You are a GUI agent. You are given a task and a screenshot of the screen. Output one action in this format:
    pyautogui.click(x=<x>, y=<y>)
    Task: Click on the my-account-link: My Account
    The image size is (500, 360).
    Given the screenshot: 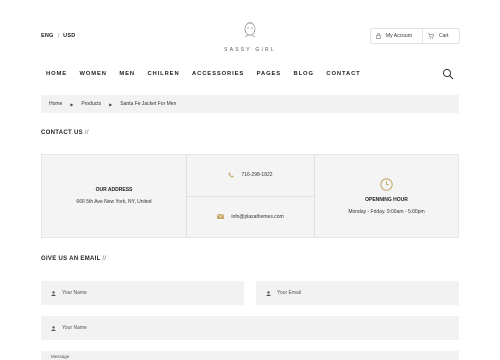 What is the action you would take?
    pyautogui.click(x=397, y=36)
    